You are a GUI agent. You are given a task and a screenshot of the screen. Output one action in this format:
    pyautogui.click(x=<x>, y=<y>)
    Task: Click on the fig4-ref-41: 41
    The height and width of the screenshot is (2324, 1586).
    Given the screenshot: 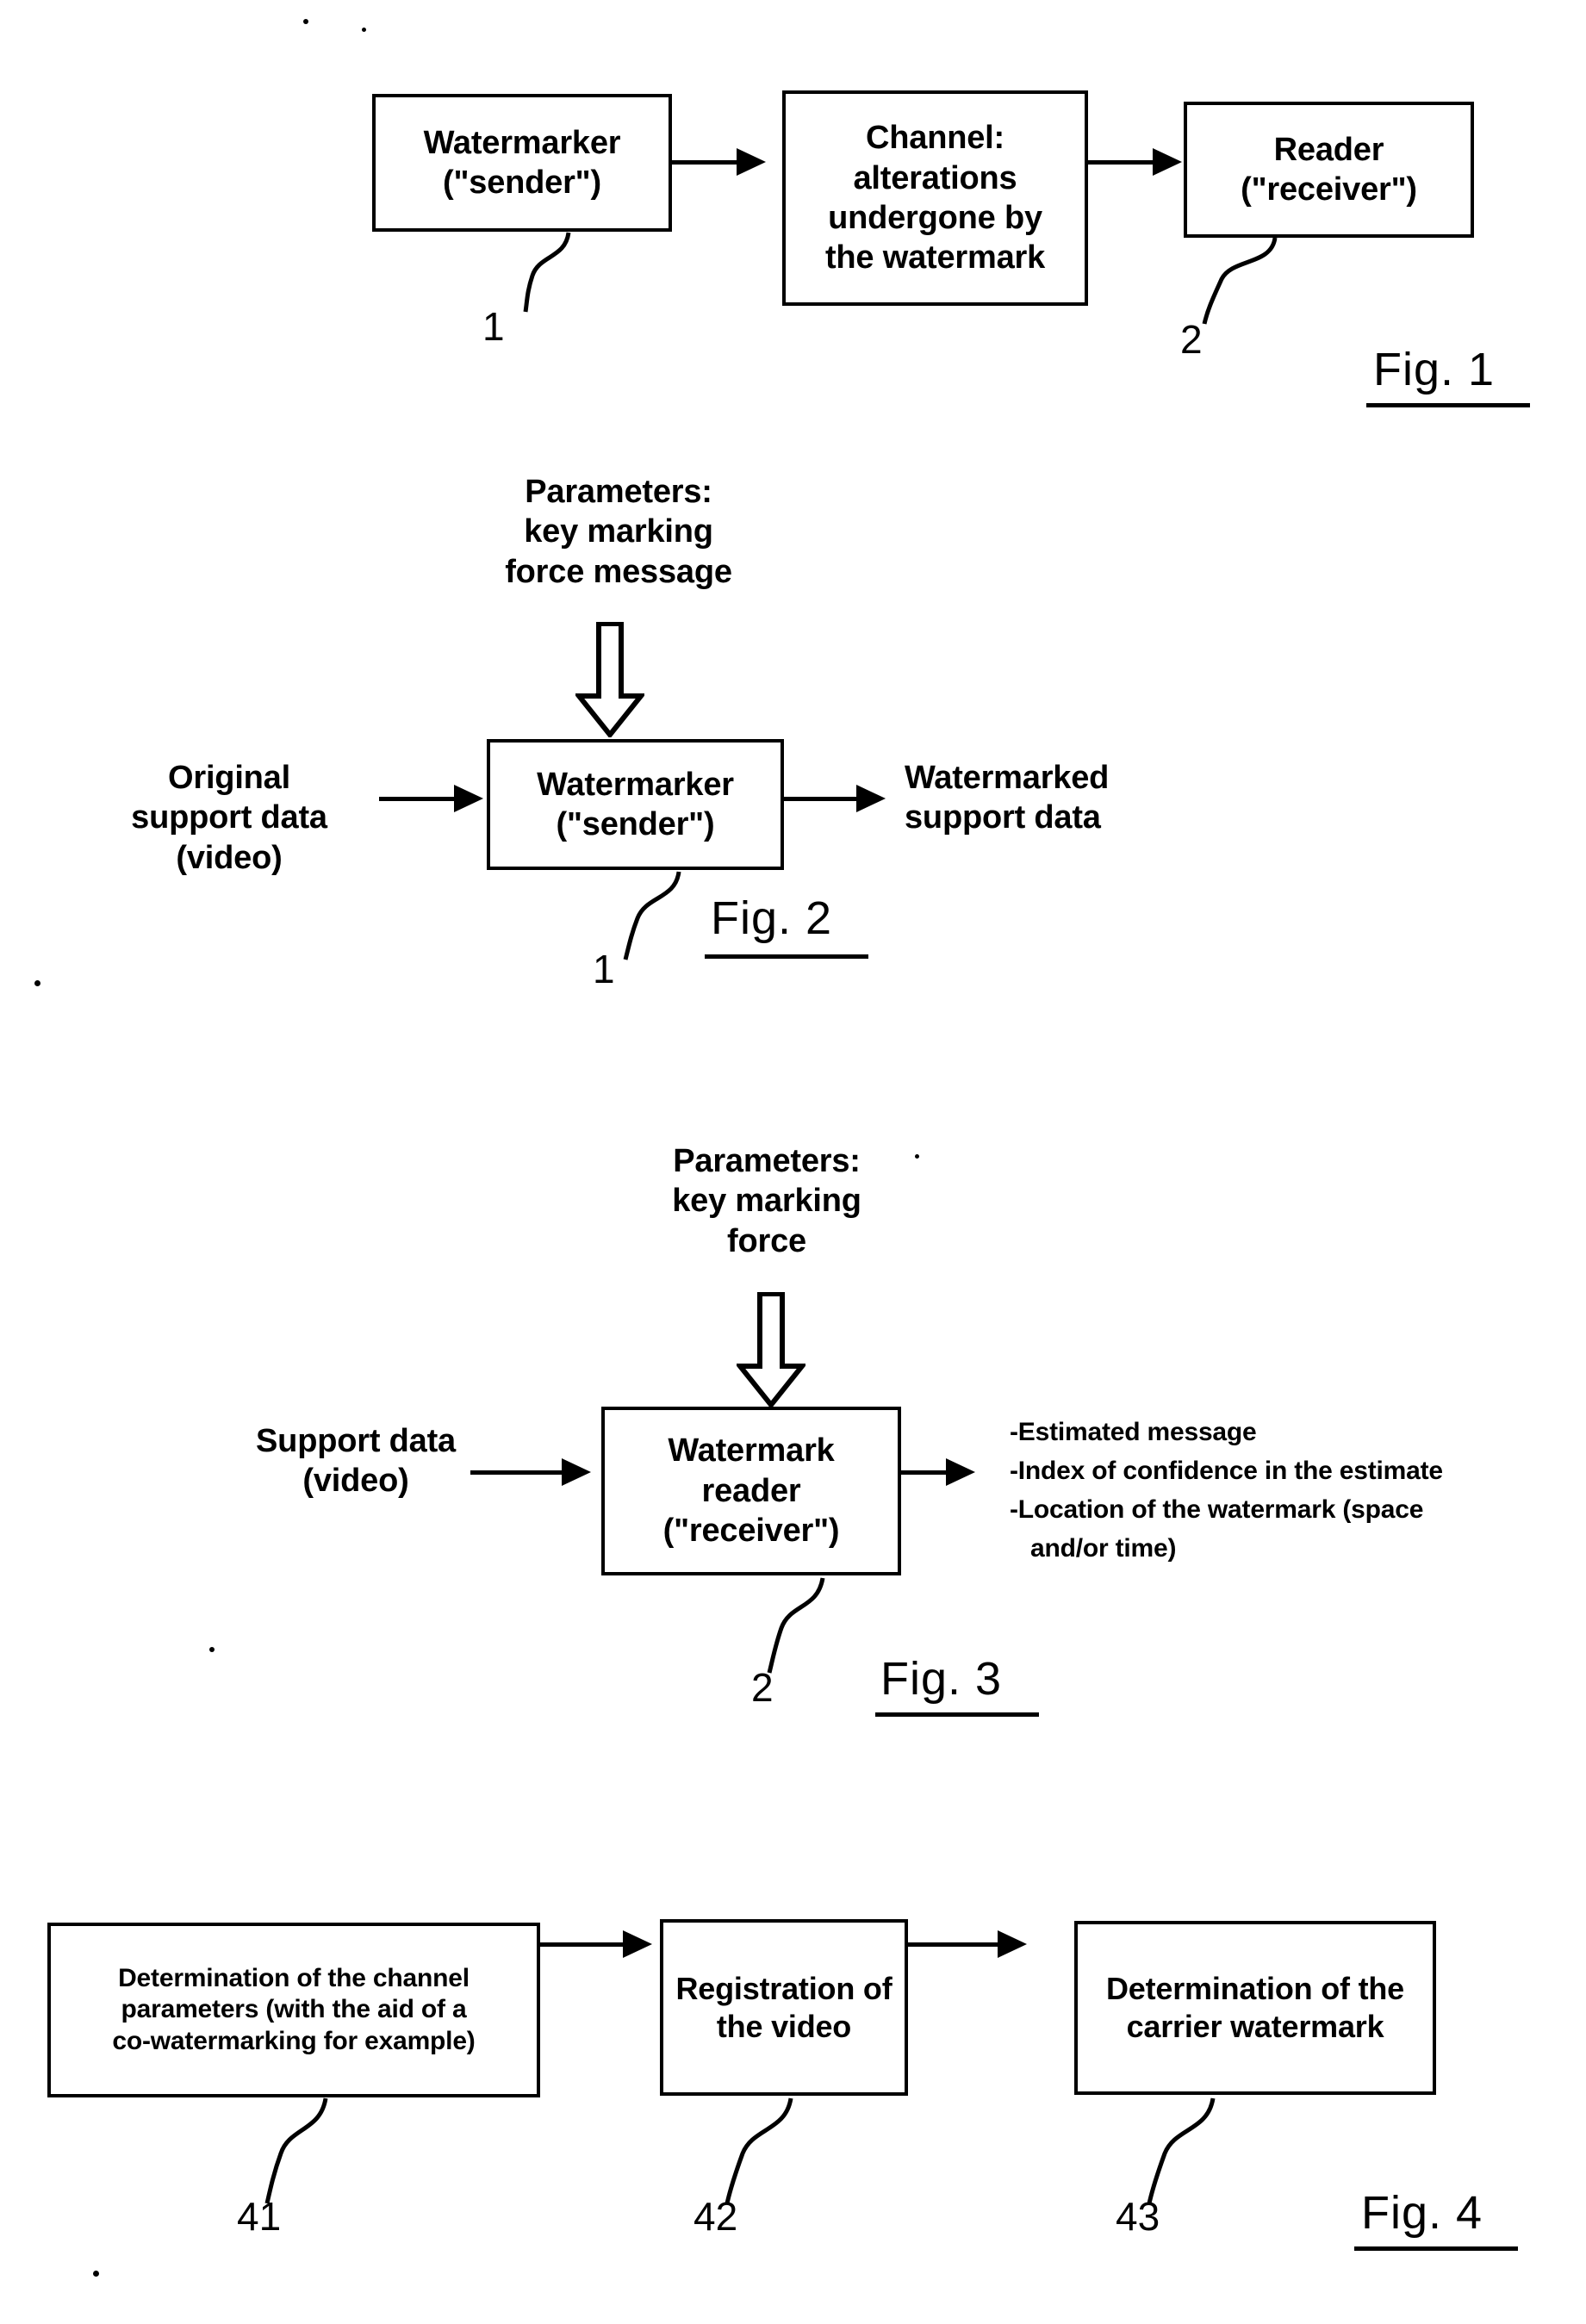 What is the action you would take?
    pyautogui.click(x=259, y=2216)
    